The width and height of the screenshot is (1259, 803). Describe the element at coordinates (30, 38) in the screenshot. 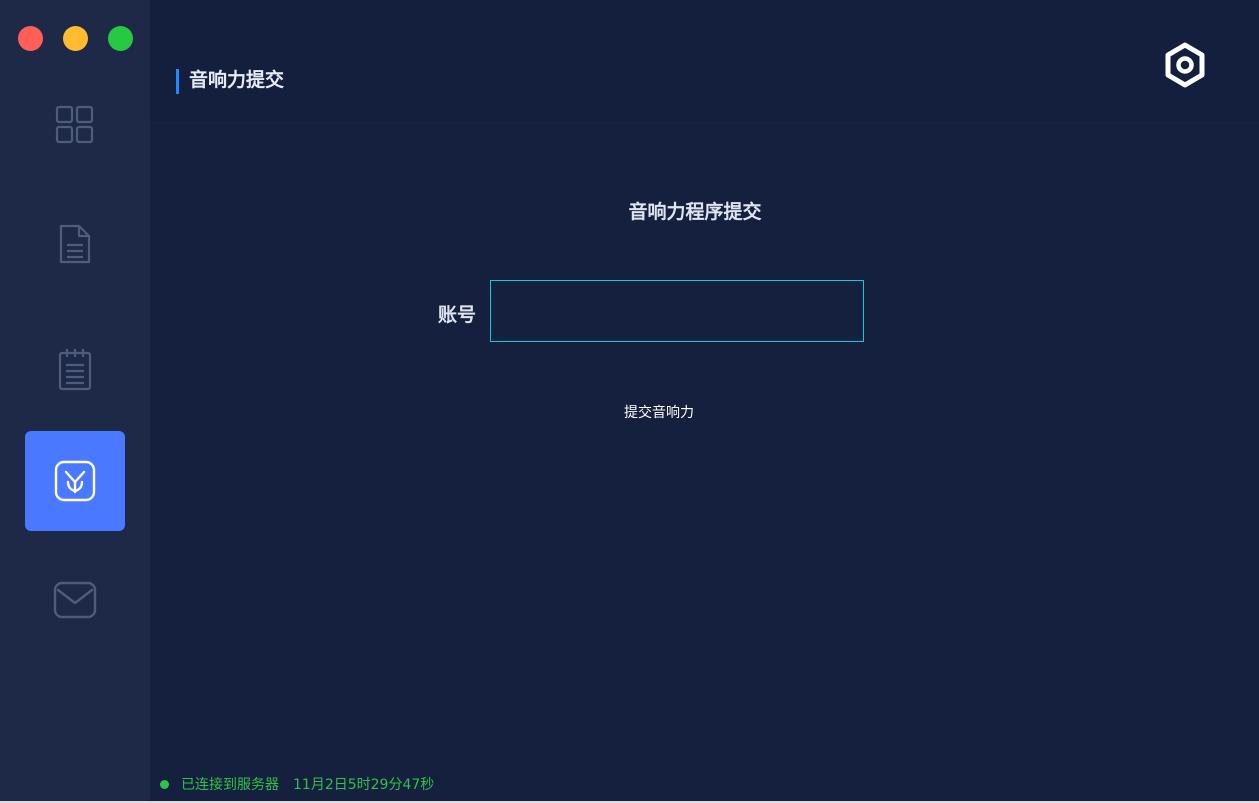

I see `window-close-button` at that location.